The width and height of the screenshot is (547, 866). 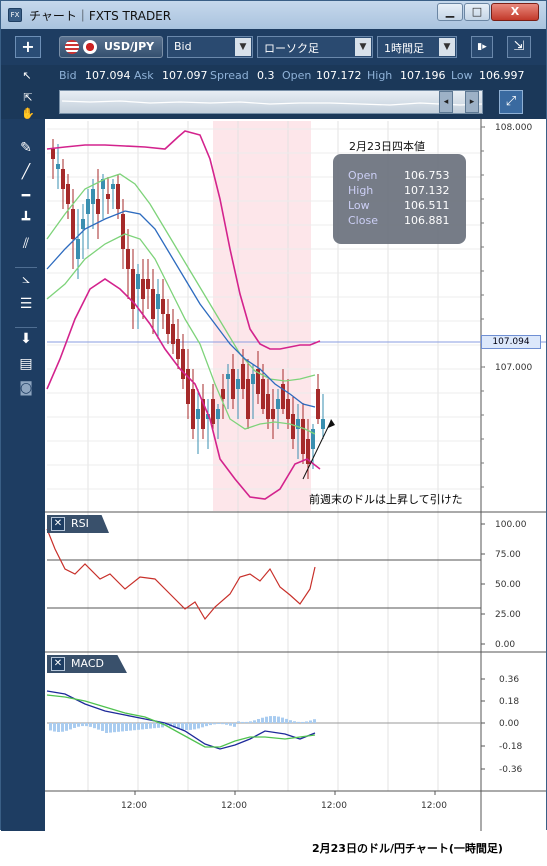 What do you see at coordinates (462, 75) in the screenshot?
I see `low-label: Low` at bounding box center [462, 75].